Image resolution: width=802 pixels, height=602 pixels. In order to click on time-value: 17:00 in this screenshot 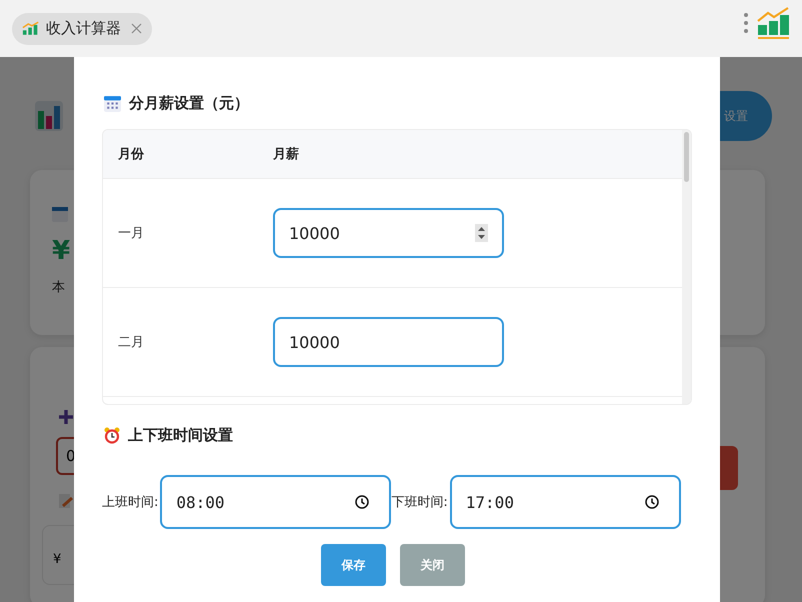, I will do `click(490, 502)`.